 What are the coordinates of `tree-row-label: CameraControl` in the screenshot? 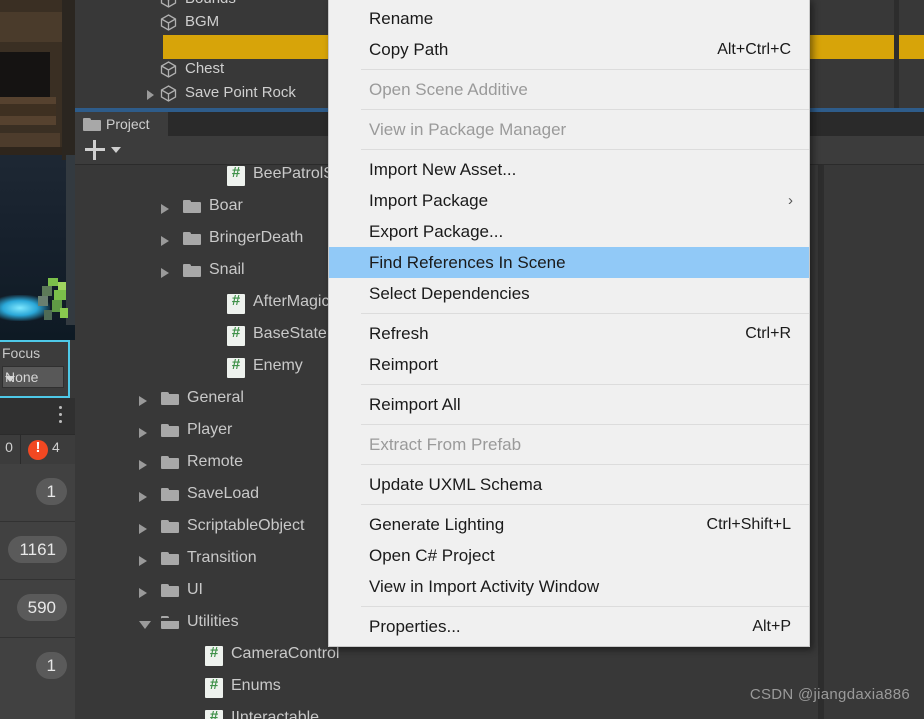 It's located at (285, 653).